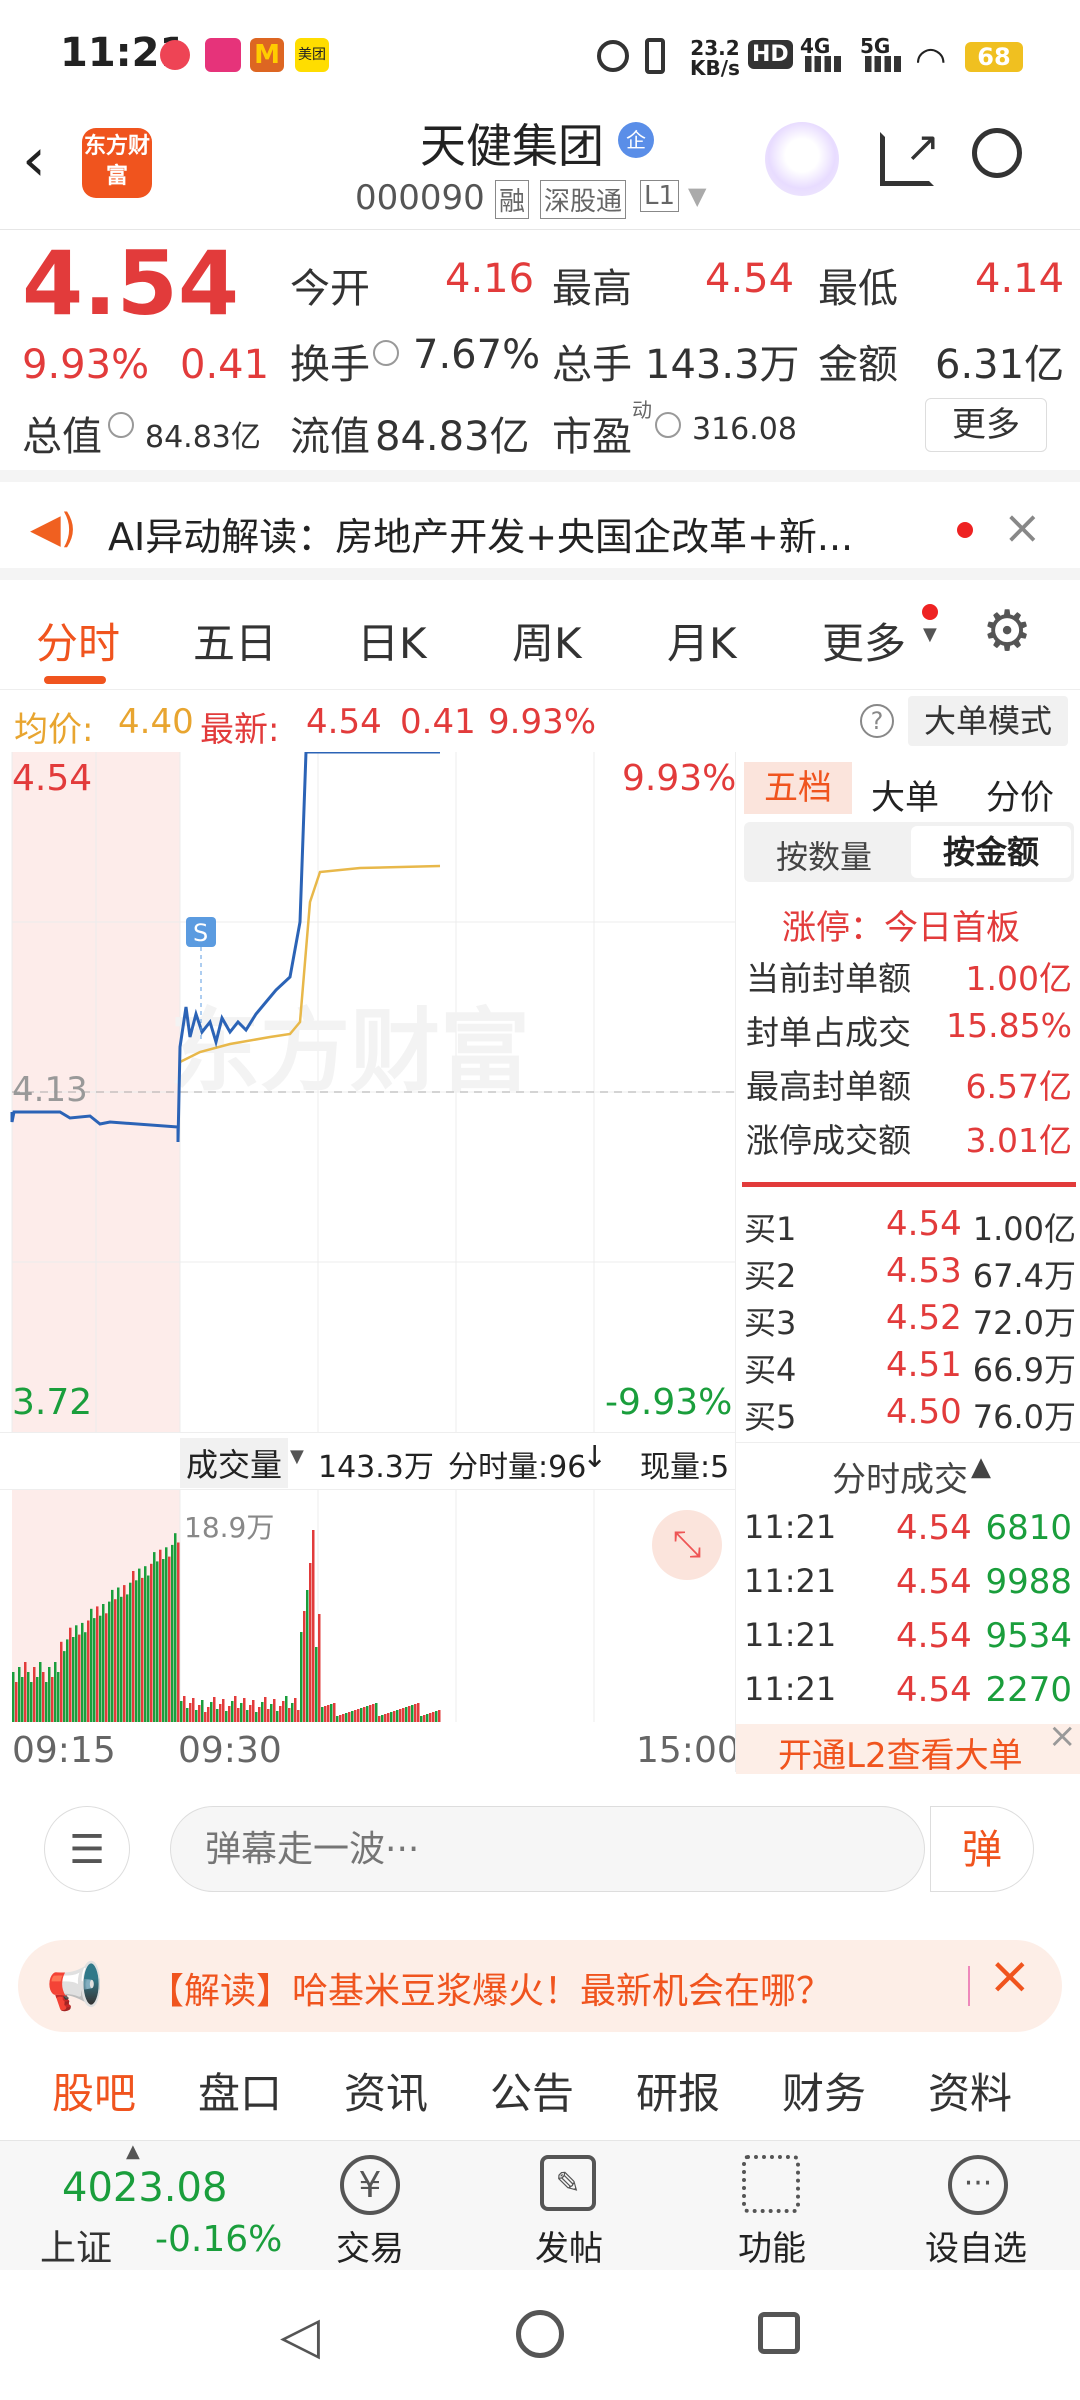 Image resolution: width=1080 pixels, height=2400 pixels. Describe the element at coordinates (218, 2239) in the screenshot. I see `index-change: -0.16%` at that location.